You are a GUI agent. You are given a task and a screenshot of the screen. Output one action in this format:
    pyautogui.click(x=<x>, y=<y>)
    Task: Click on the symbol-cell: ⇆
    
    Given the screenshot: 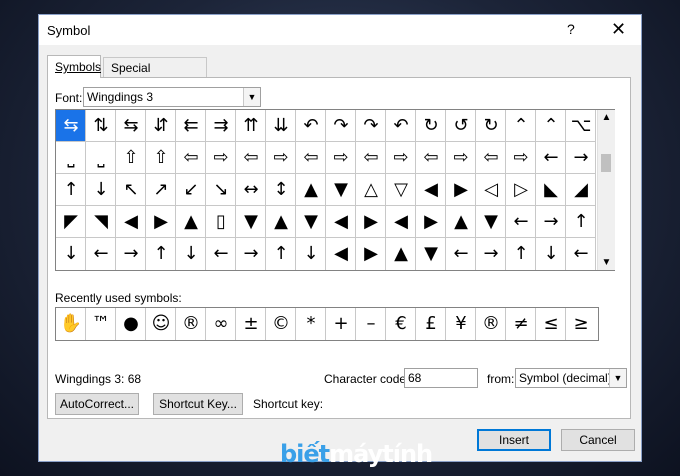 What is the action you would take?
    pyautogui.click(x=131, y=126)
    